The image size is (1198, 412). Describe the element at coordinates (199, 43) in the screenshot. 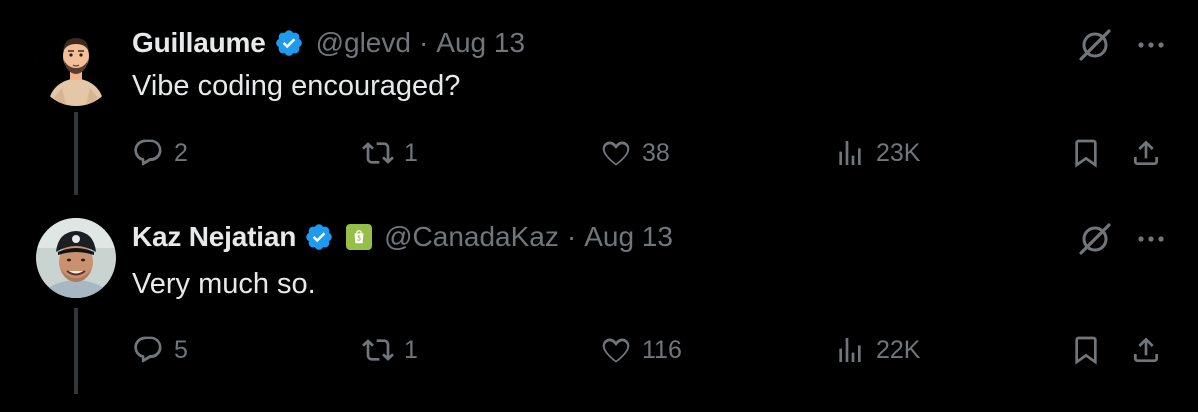

I see `display-name: Guillaume` at that location.